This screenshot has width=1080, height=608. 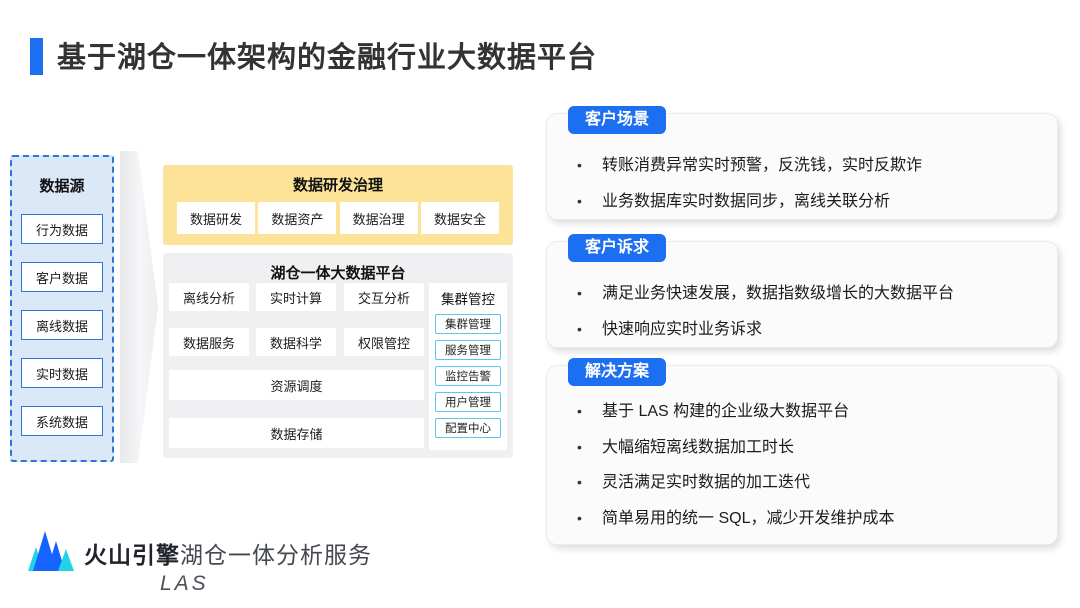 What do you see at coordinates (297, 218) in the screenshot?
I see `governance-item: 数据资产` at bounding box center [297, 218].